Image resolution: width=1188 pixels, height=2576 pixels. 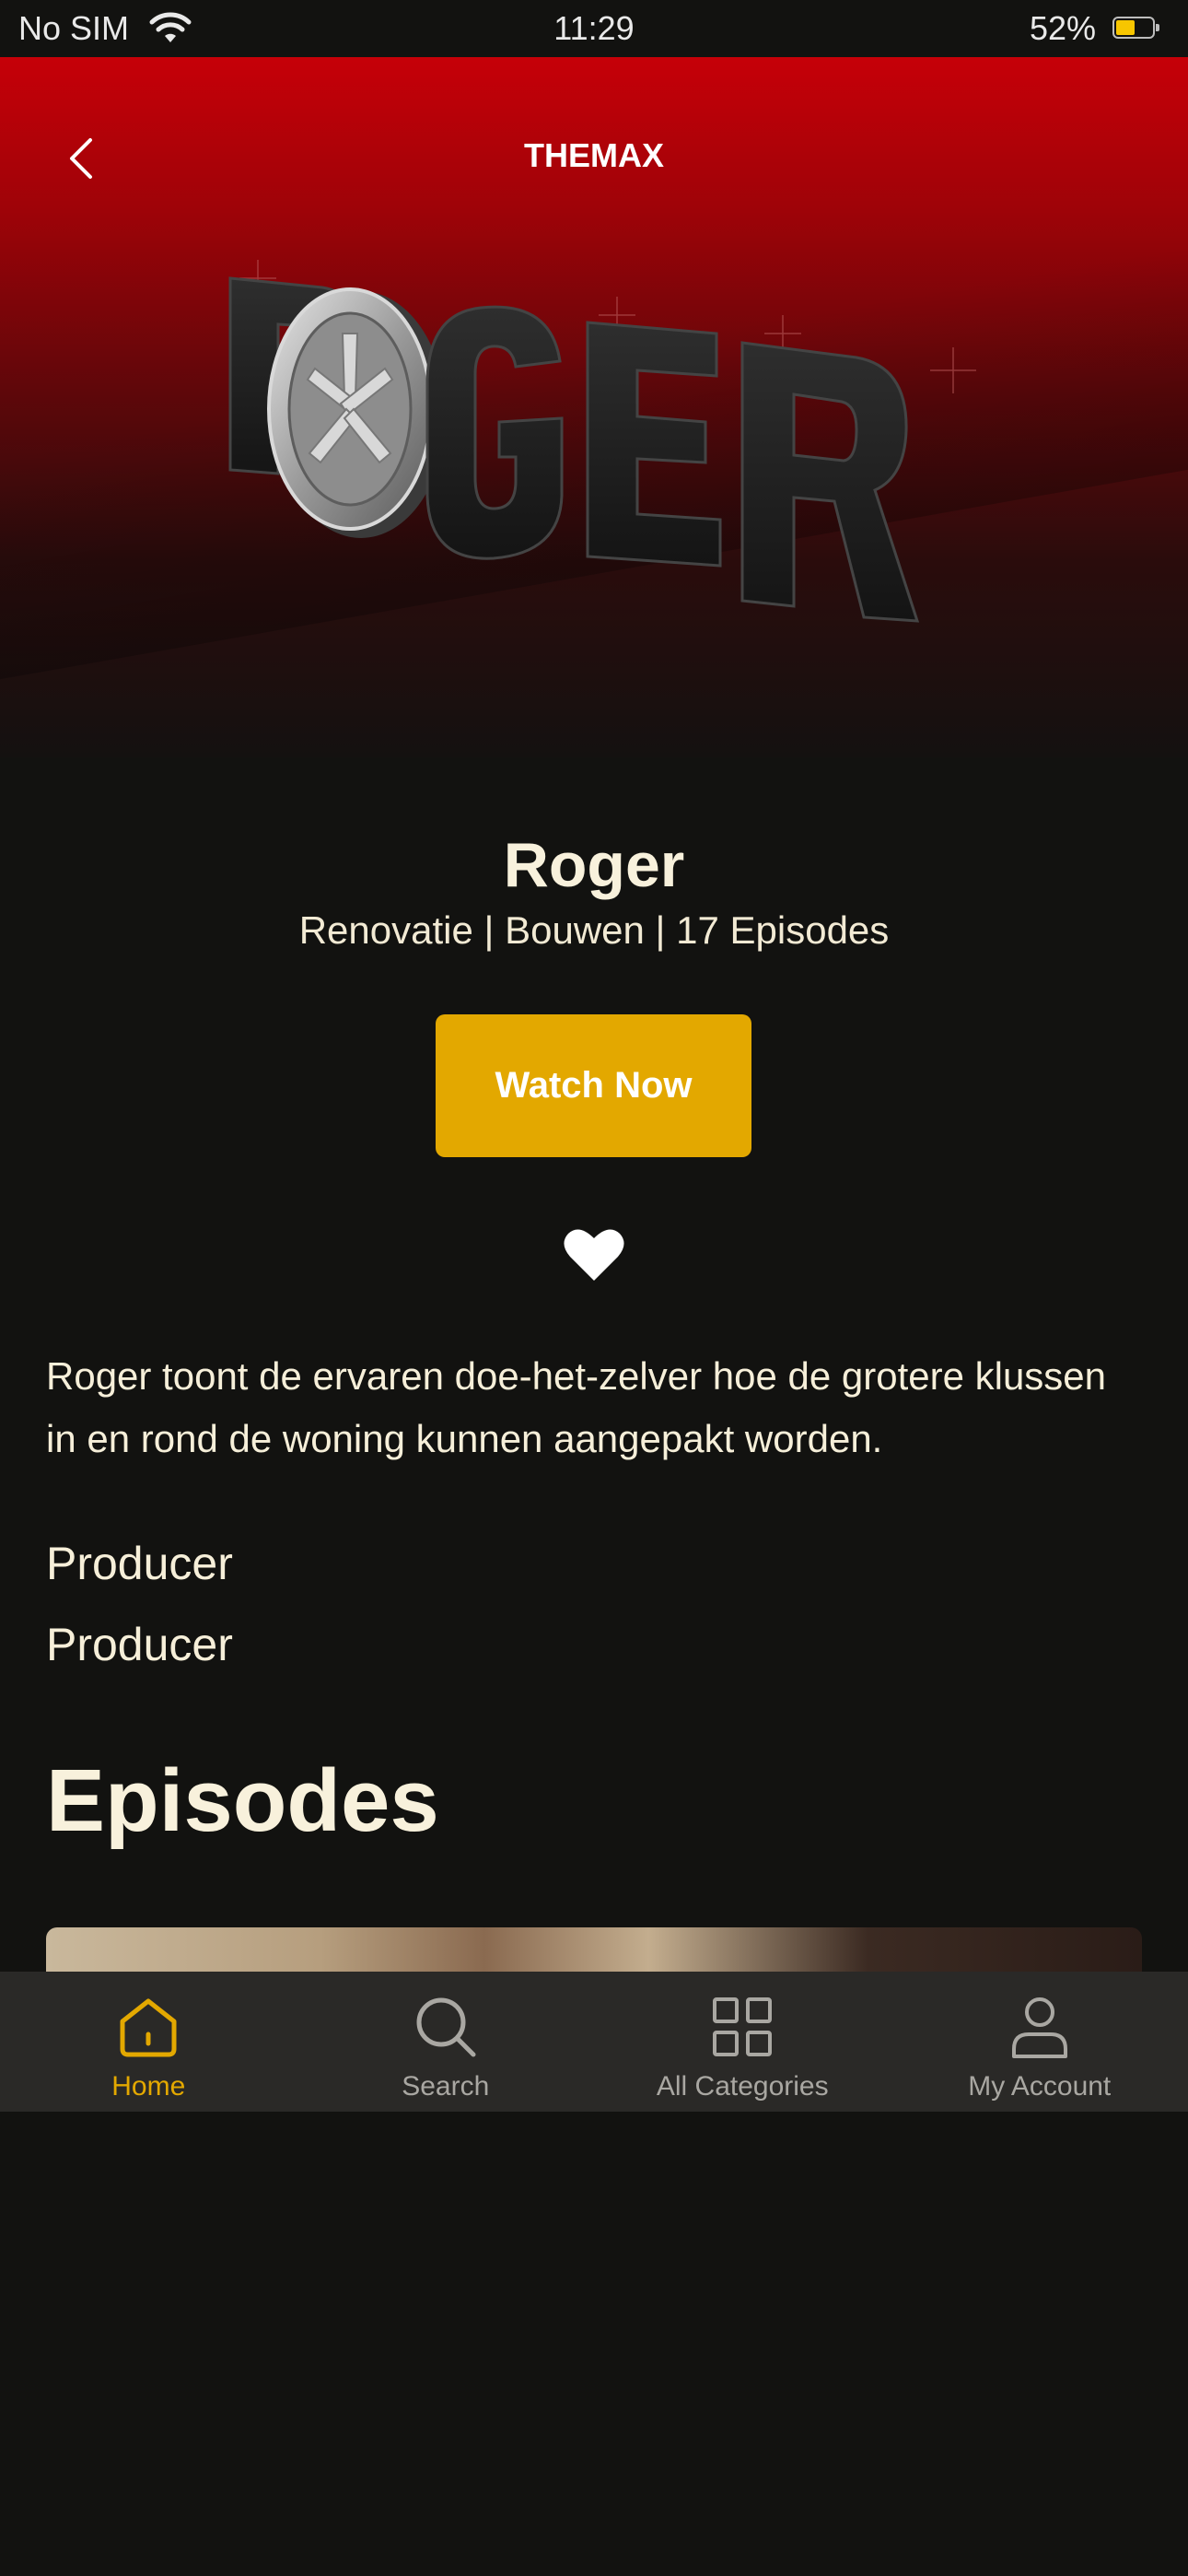 I want to click on show-title: Roger, so click(x=594, y=865).